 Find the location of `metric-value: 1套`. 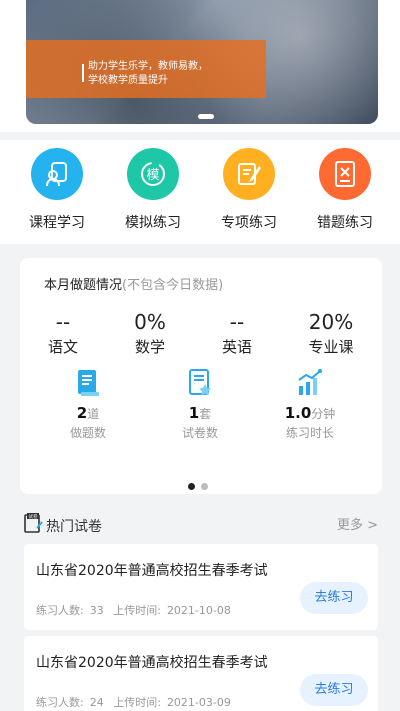

metric-value: 1套 is located at coordinates (200, 413).